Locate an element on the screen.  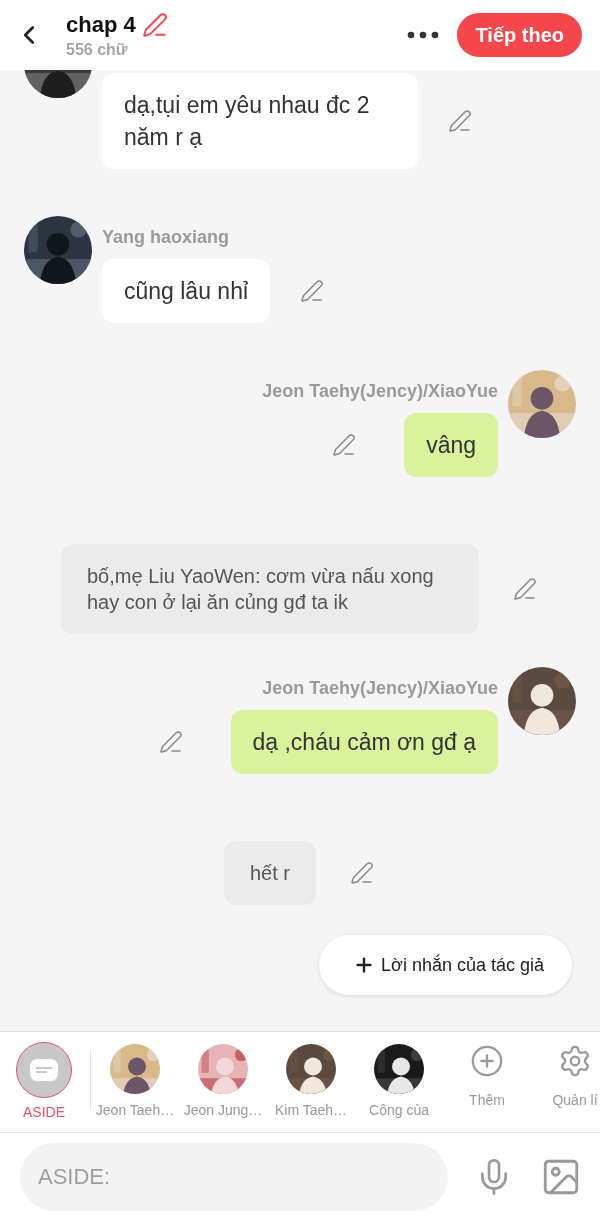
more-button is located at coordinates (423, 35).